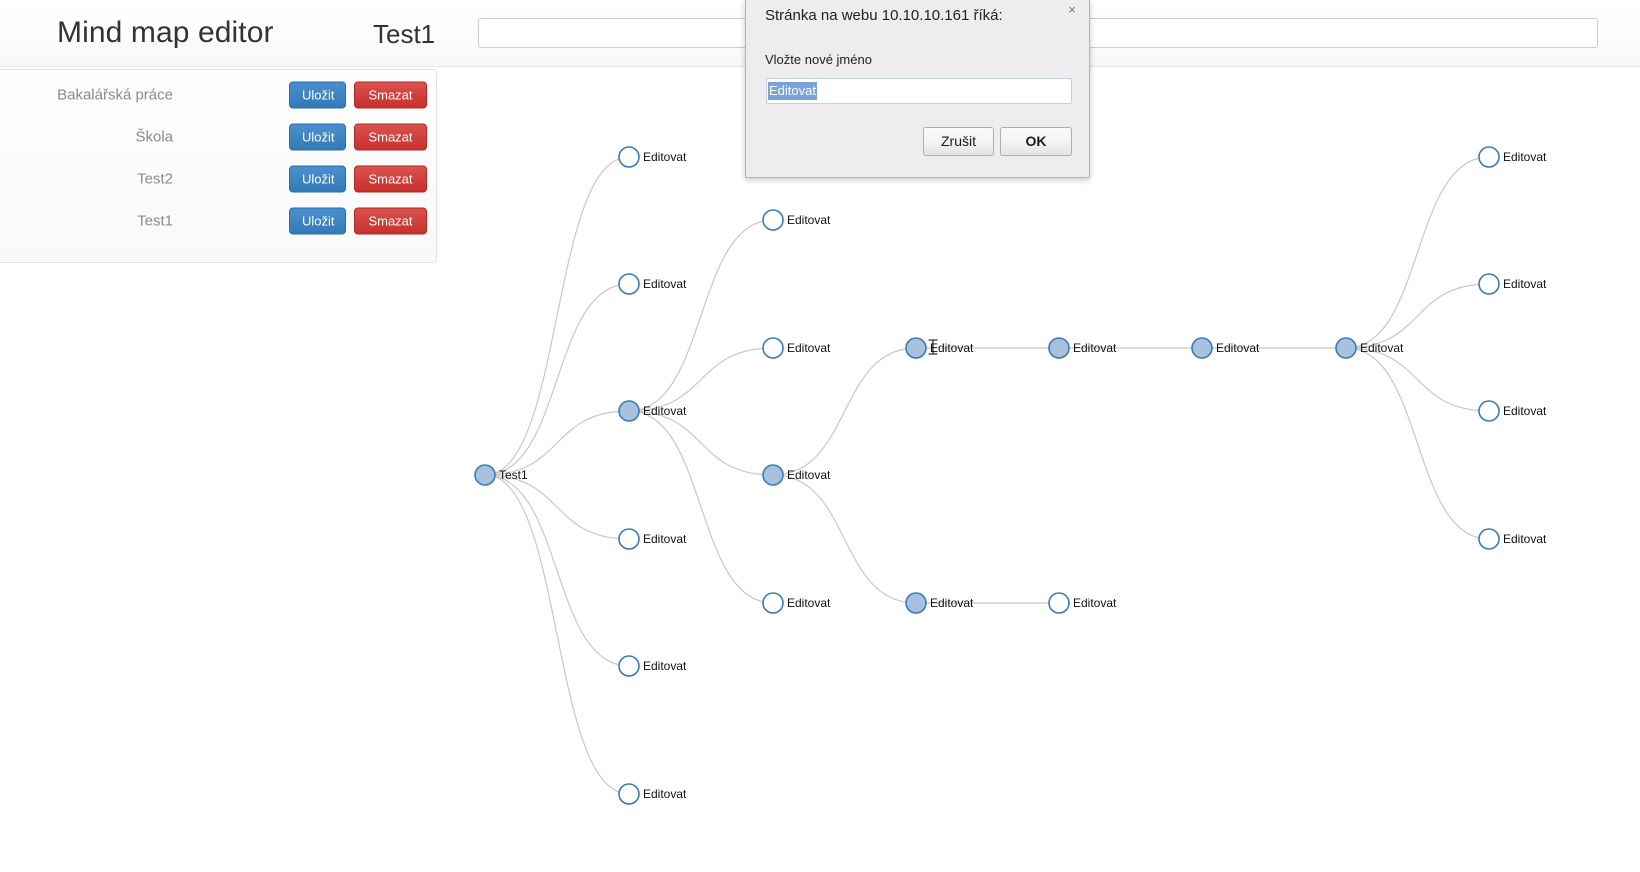 This screenshot has height=872, width=1640. I want to click on dialog-input-selected-text: Editovat, so click(792, 91).